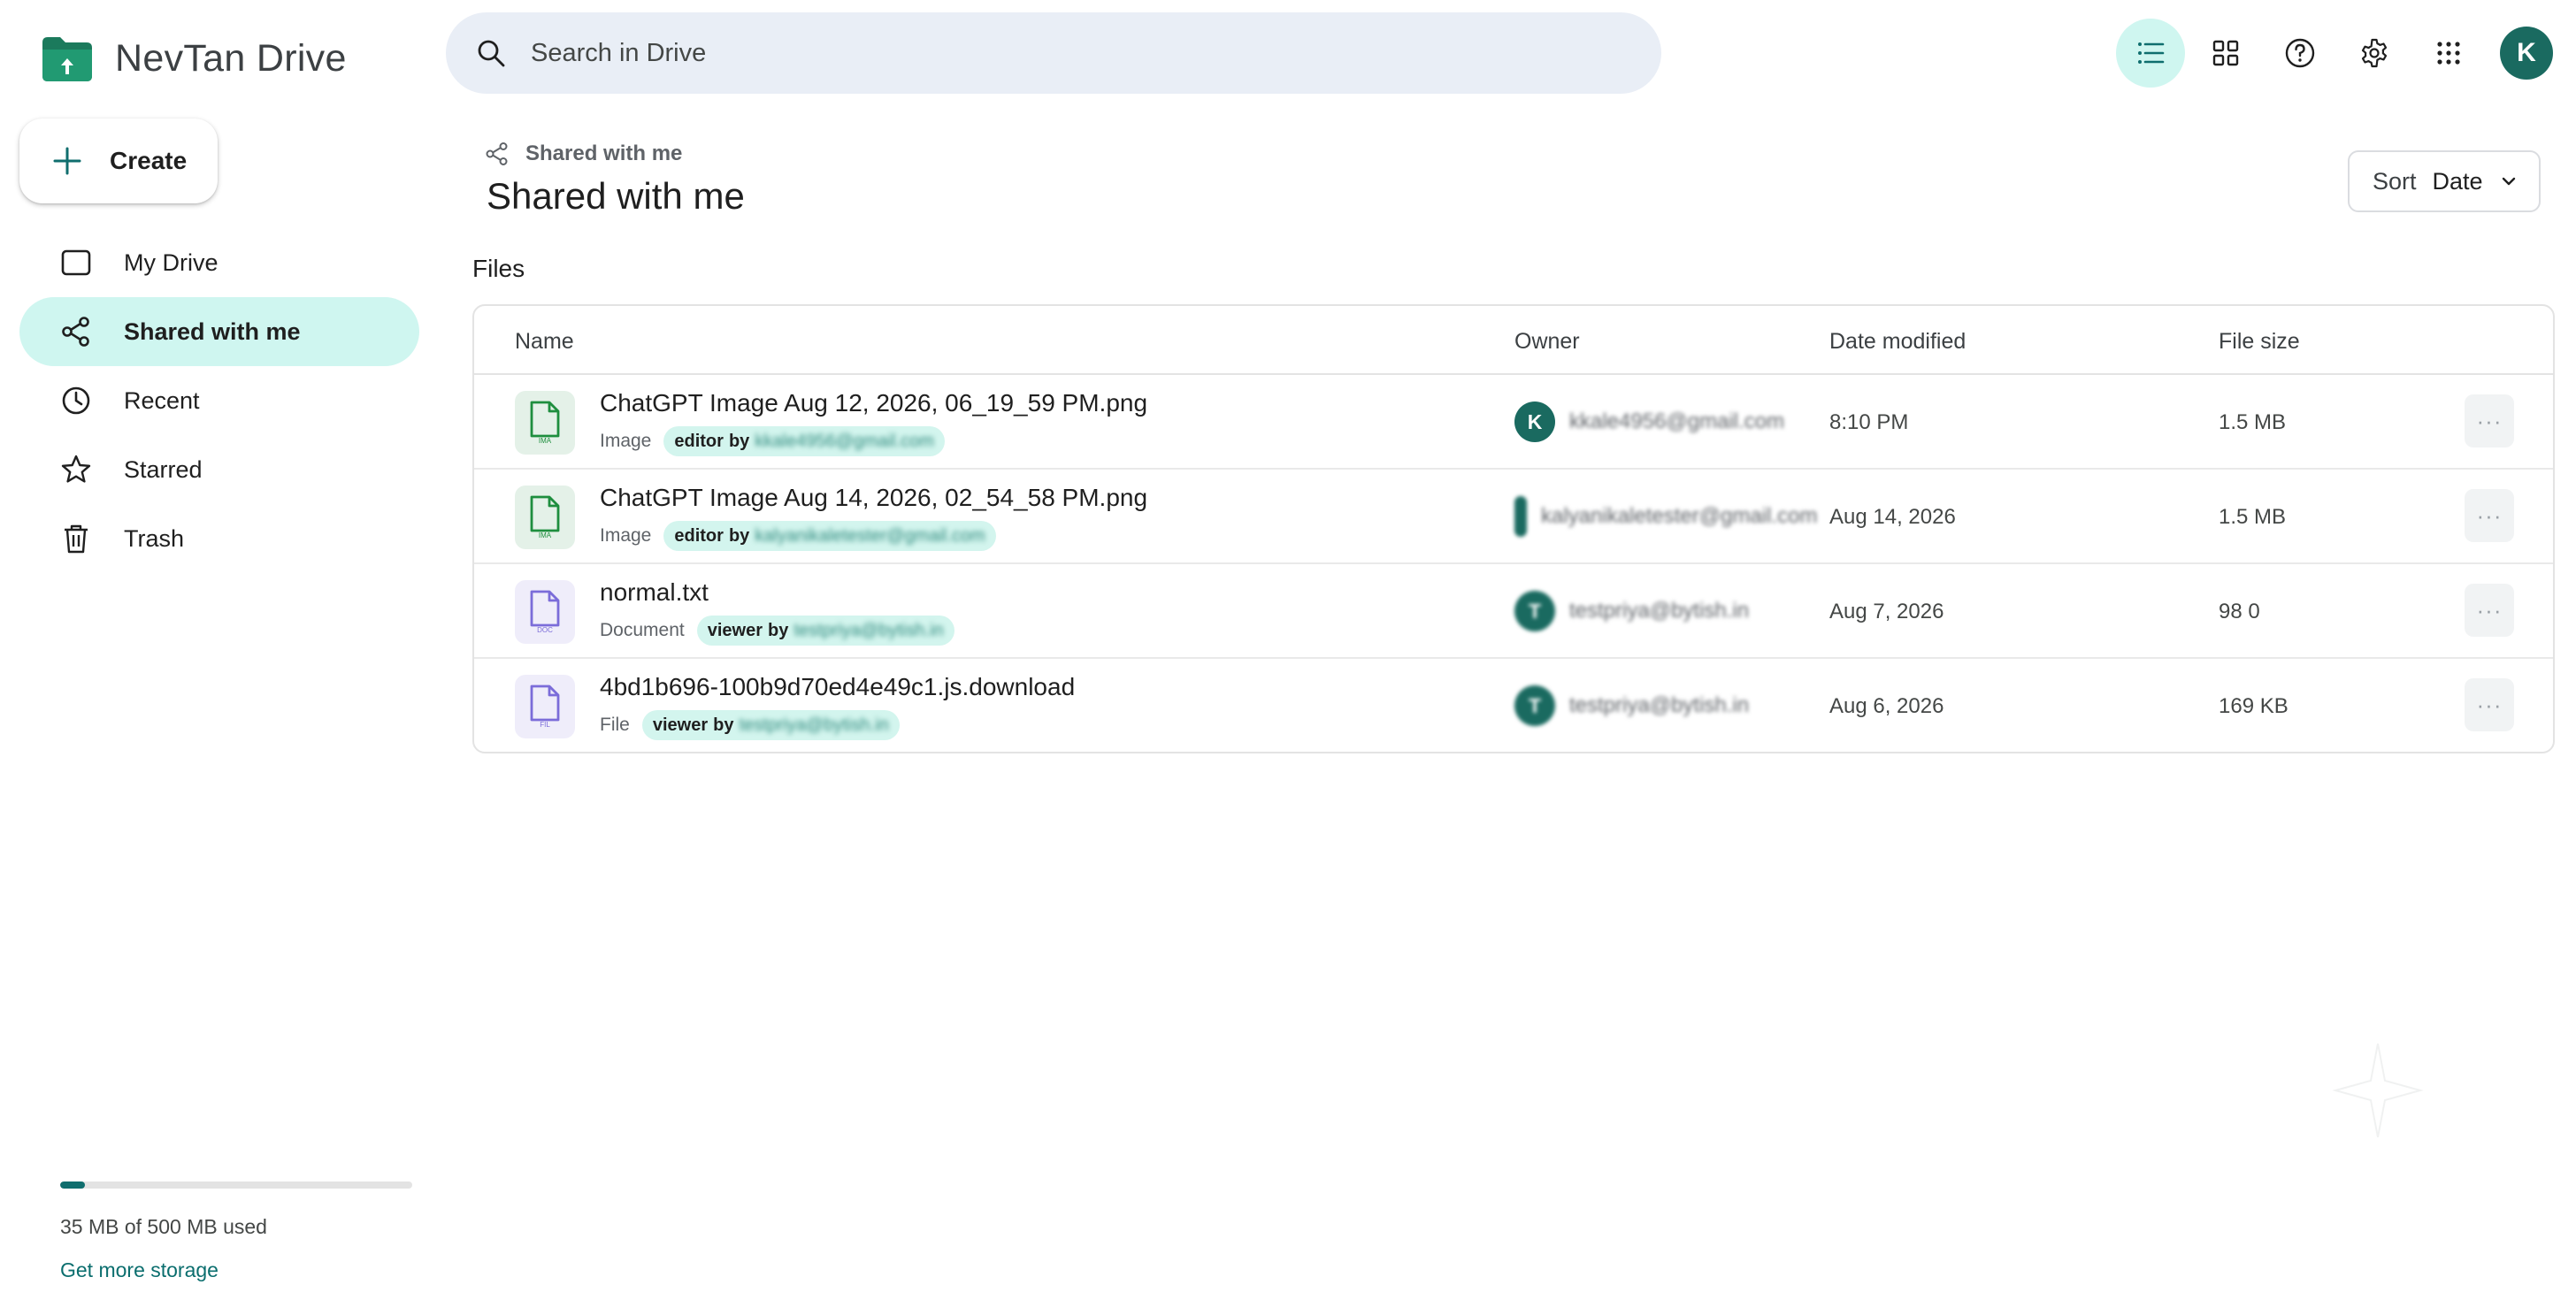  Describe the element at coordinates (844, 441) in the screenshot. I see `shared-by-email: kkale4956@gmail.com` at that location.